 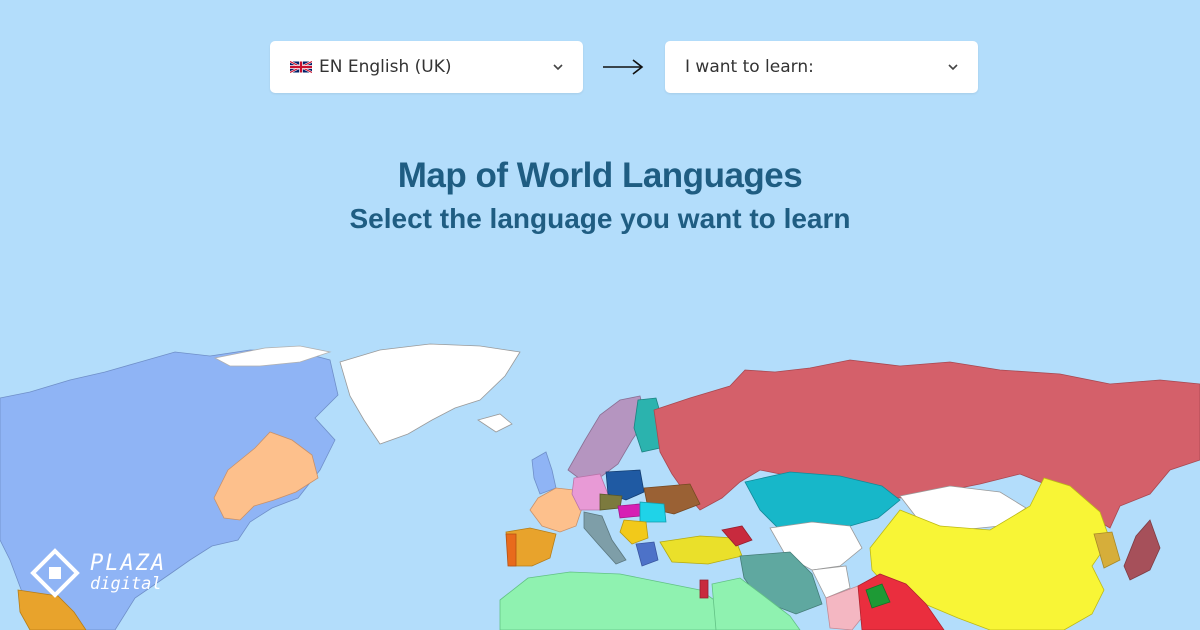 I want to click on page-subtitle: Select the language you want to learn, so click(x=600, y=218).